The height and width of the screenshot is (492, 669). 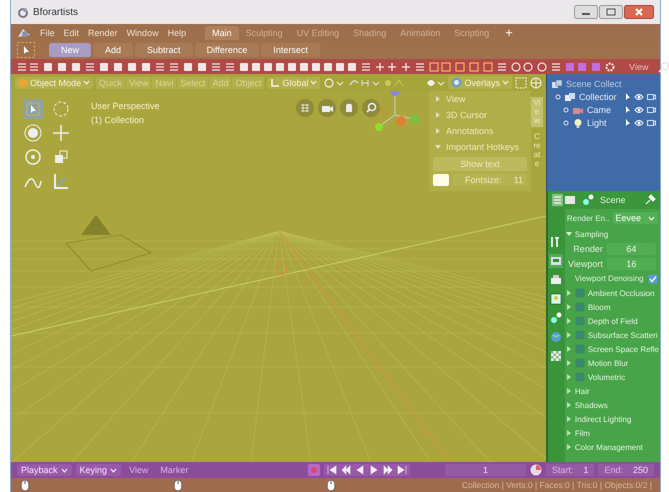 What do you see at coordinates (248, 82) in the screenshot?
I see `menu-item: Object` at bounding box center [248, 82].